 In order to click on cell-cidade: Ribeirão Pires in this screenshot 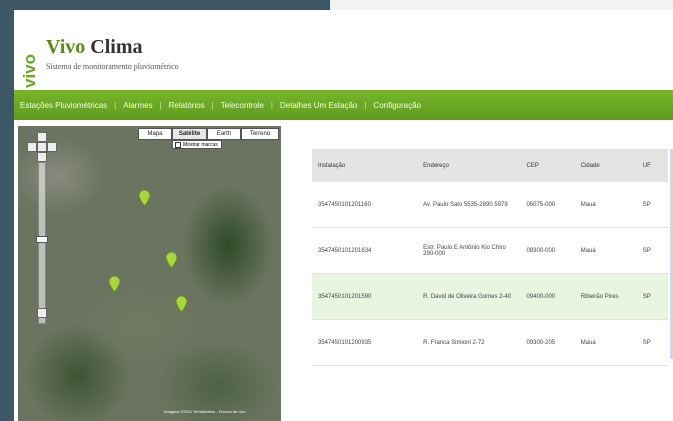, I will do `click(605, 296)`.